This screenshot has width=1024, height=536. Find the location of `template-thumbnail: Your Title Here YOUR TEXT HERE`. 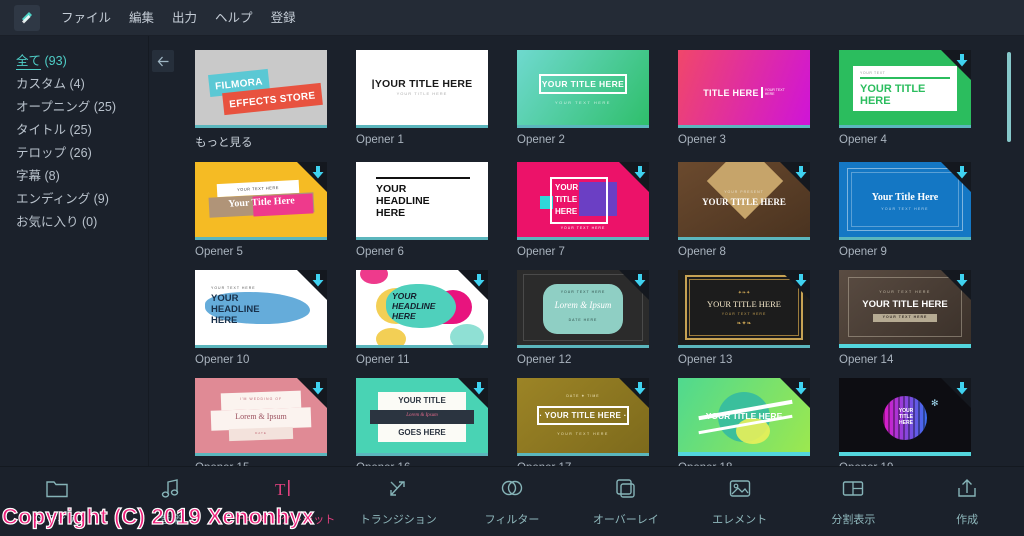

template-thumbnail: Your Title Here YOUR TEXT HERE is located at coordinates (905, 201).